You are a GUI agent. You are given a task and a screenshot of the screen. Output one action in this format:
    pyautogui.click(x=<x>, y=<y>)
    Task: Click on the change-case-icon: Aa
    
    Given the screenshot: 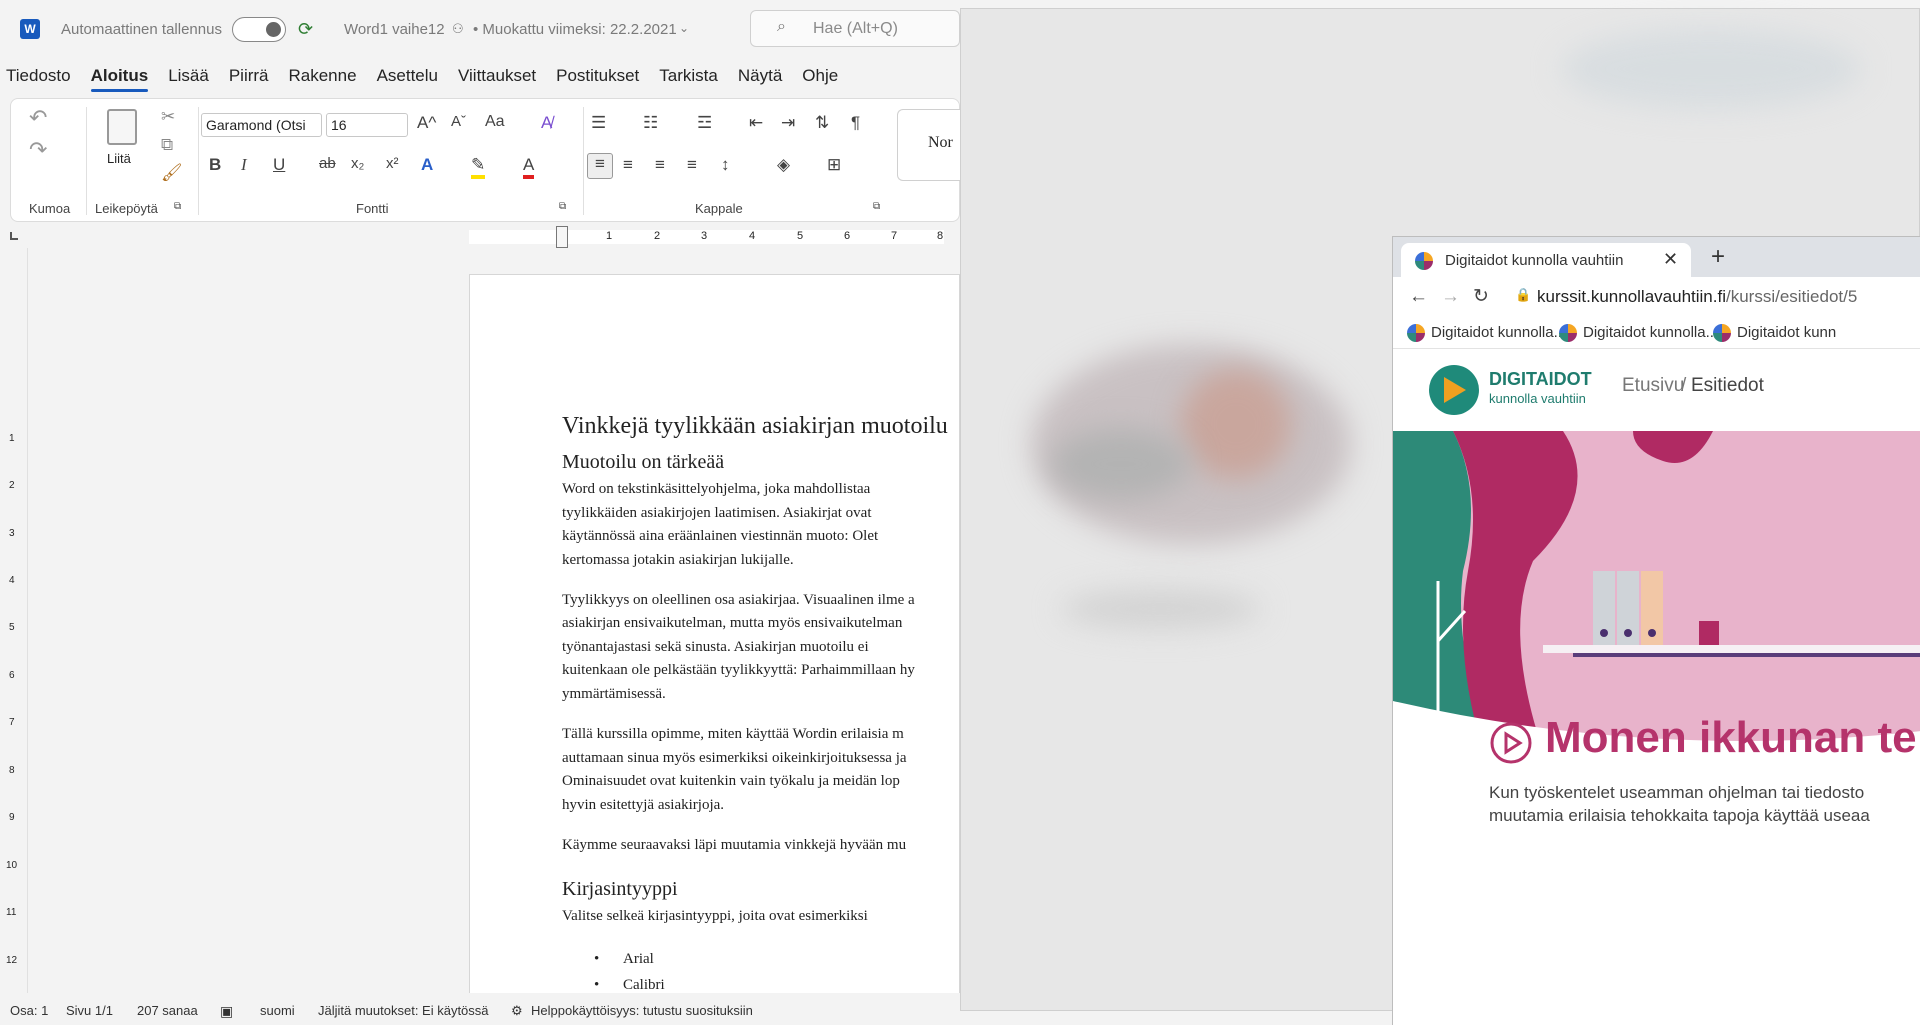 What is the action you would take?
    pyautogui.click(x=495, y=122)
    